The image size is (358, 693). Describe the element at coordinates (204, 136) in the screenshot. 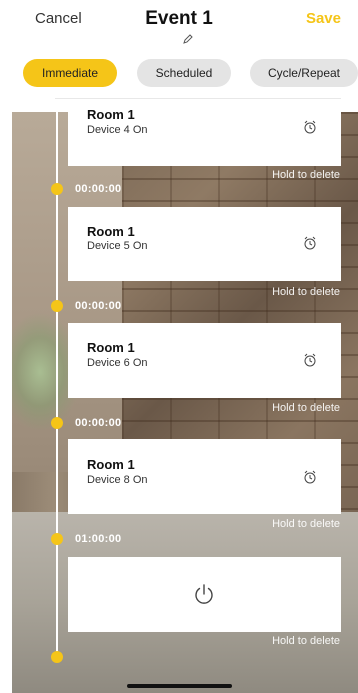

I see `step-card: Room 1 Device 4 On` at that location.